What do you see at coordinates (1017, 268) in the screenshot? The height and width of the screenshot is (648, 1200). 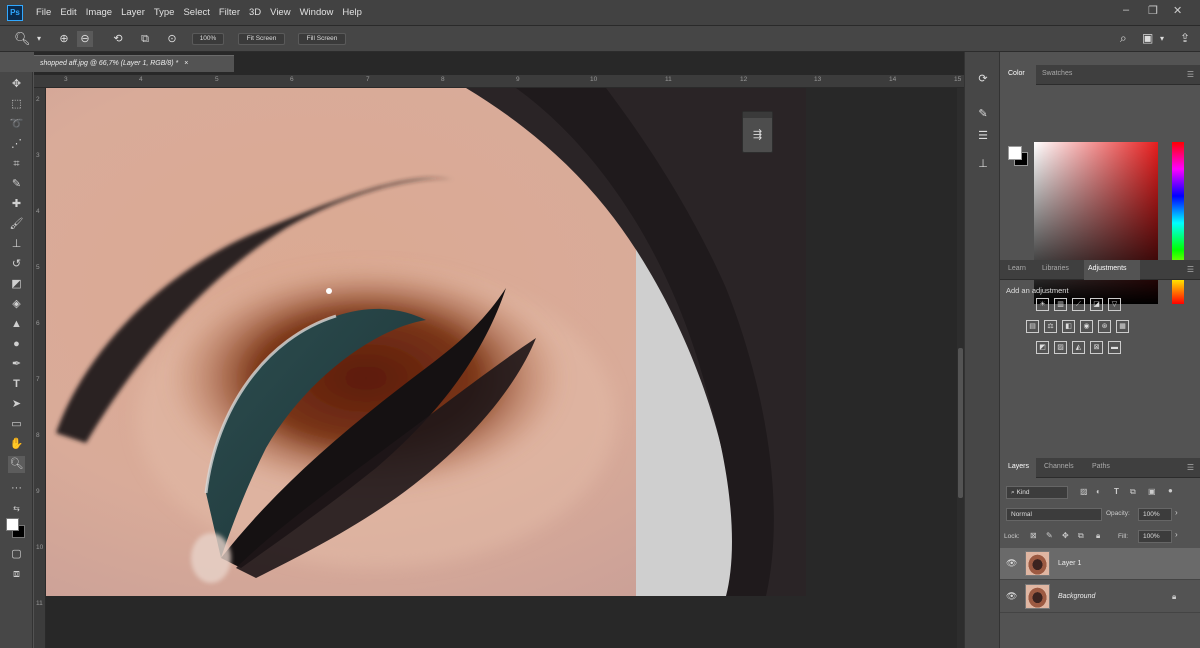 I see `tab-learn: Learn` at bounding box center [1017, 268].